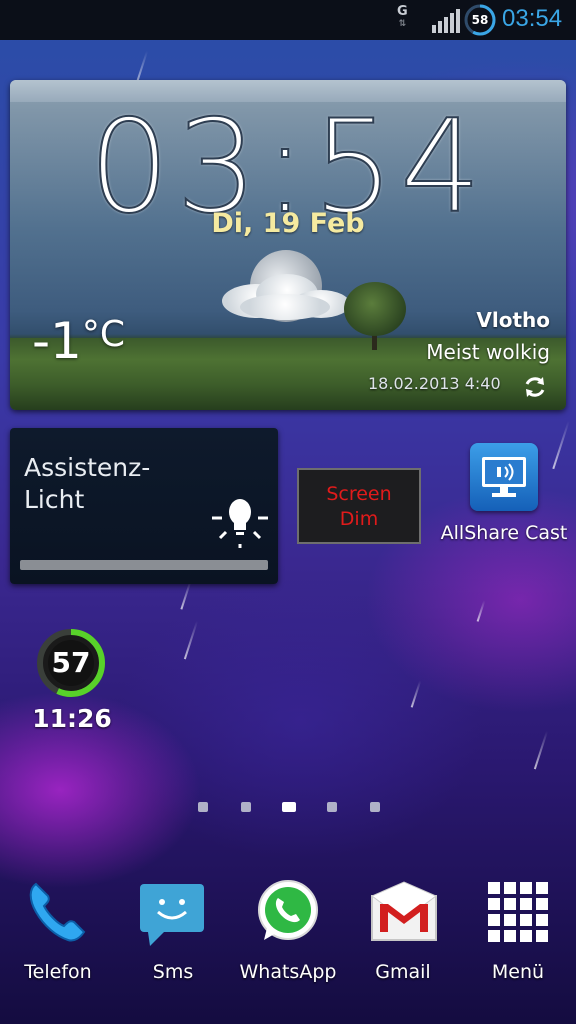 This screenshot has width=576, height=1024. I want to click on data-arrows-icon: ⇅, so click(402, 24).